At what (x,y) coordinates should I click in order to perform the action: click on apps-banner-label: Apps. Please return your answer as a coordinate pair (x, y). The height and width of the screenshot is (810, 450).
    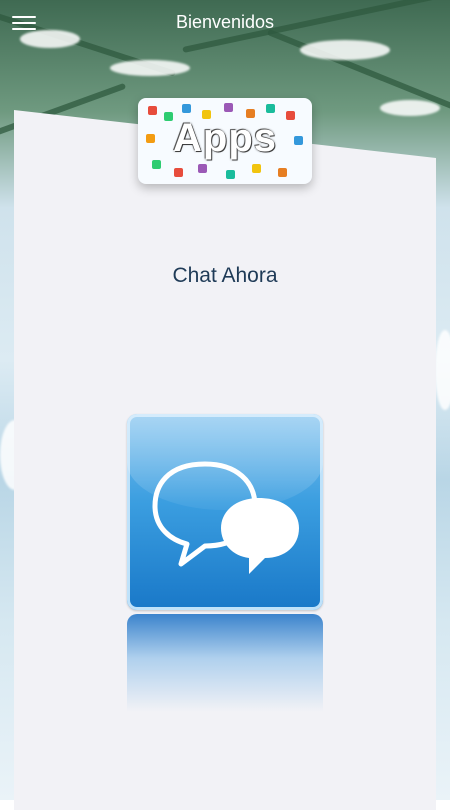
    Looking at the image, I should click on (225, 138).